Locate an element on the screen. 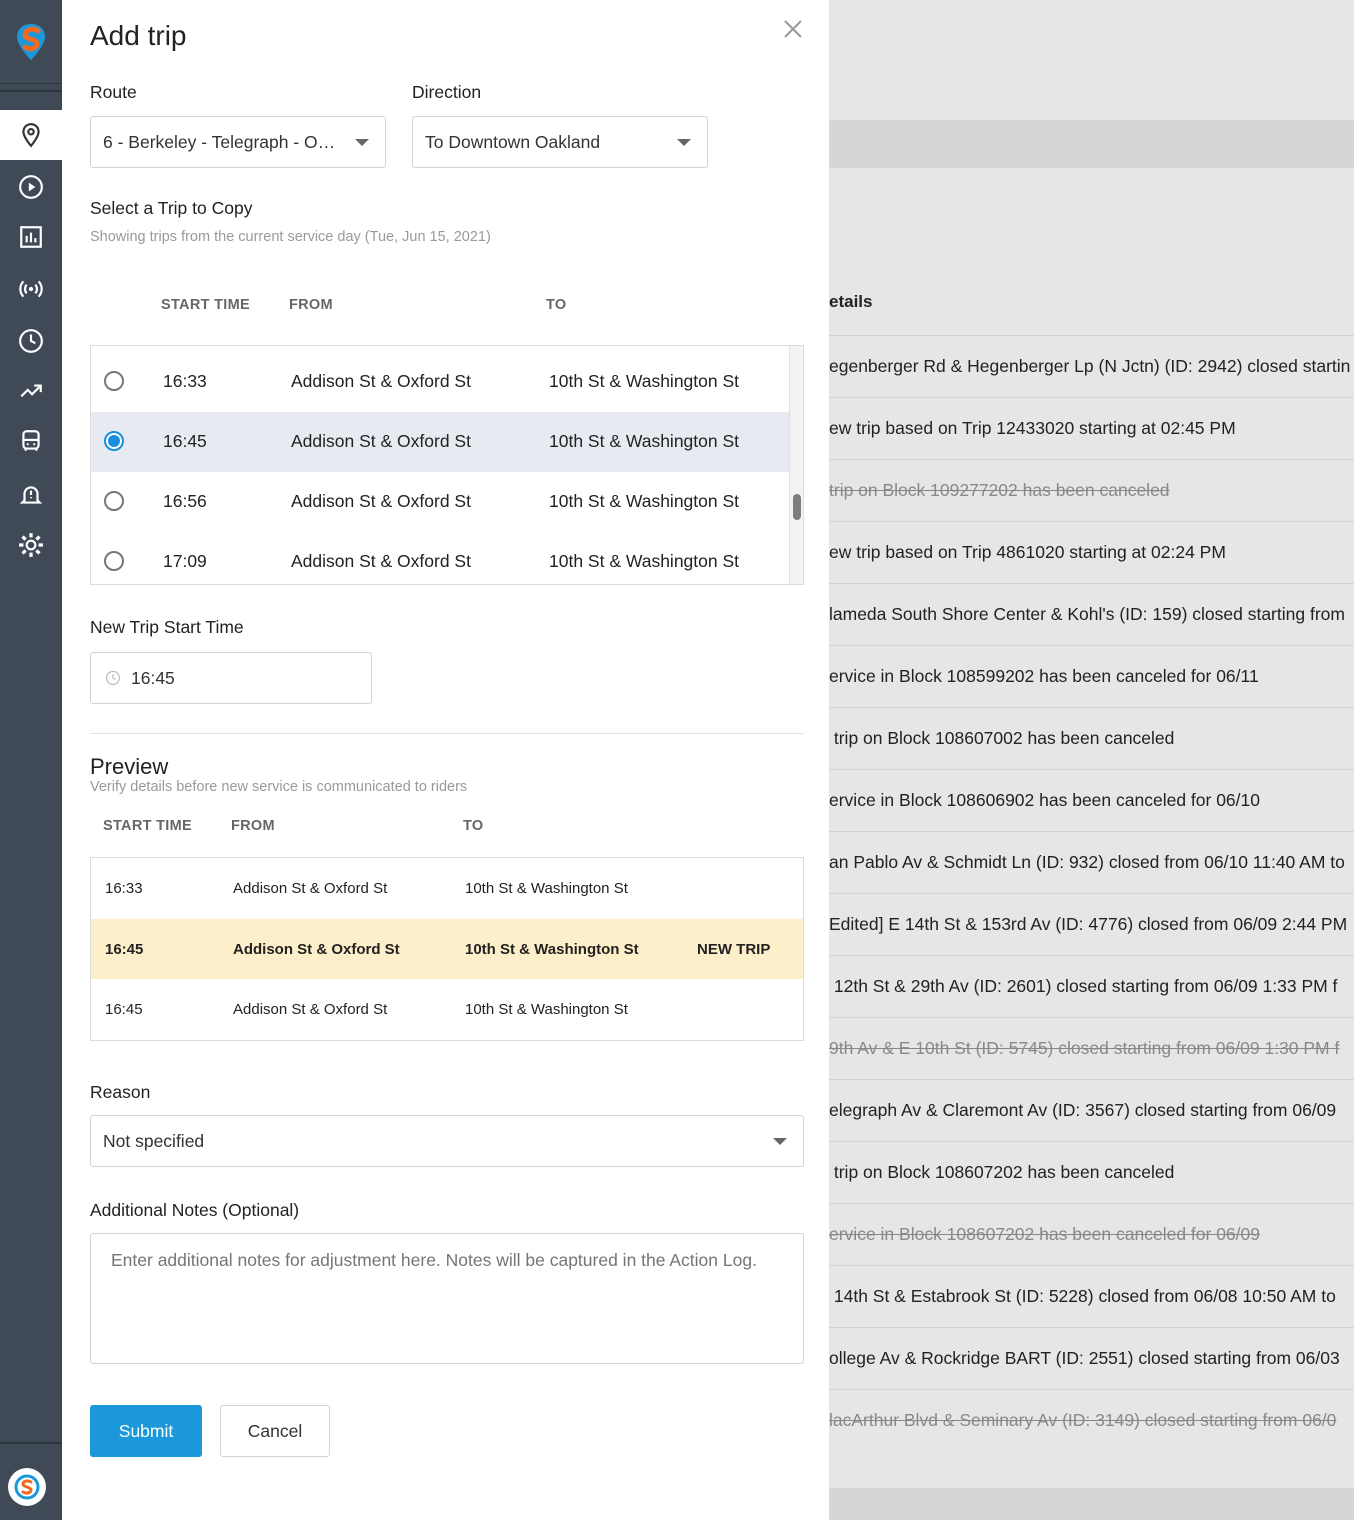 The height and width of the screenshot is (1520, 1354). sidebar-item-trends is located at coordinates (31, 391).